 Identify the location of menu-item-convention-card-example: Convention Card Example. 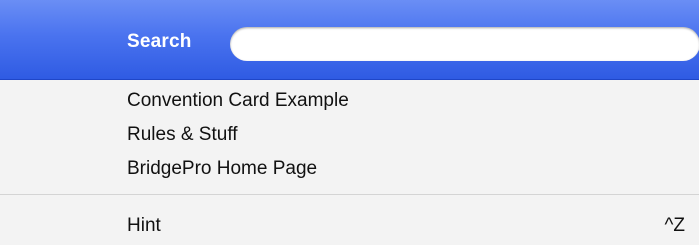
(349, 101).